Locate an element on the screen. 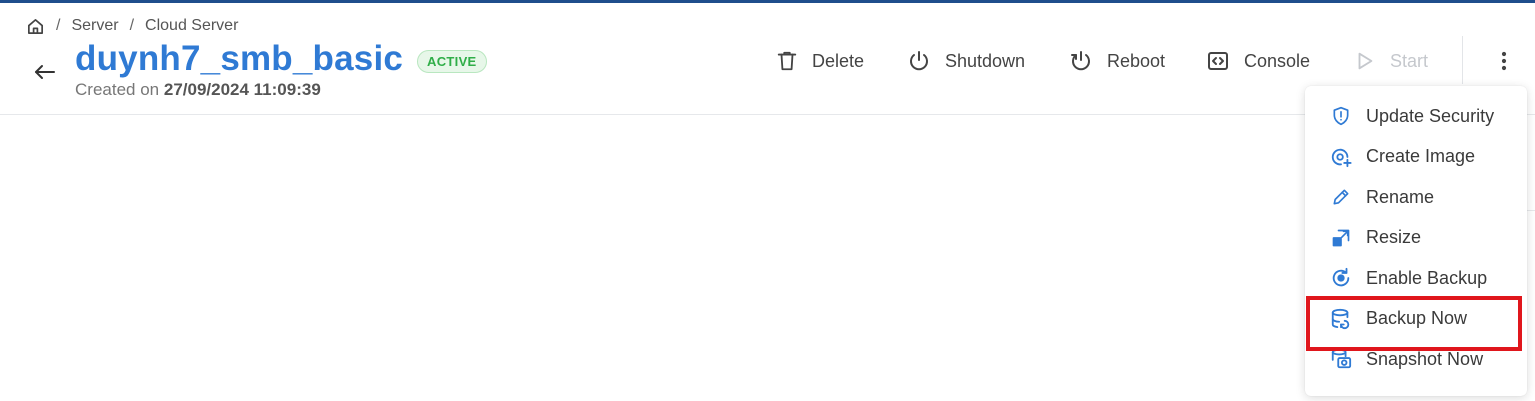  menu-item-backup-now: Backup Now is located at coordinates (1416, 319).